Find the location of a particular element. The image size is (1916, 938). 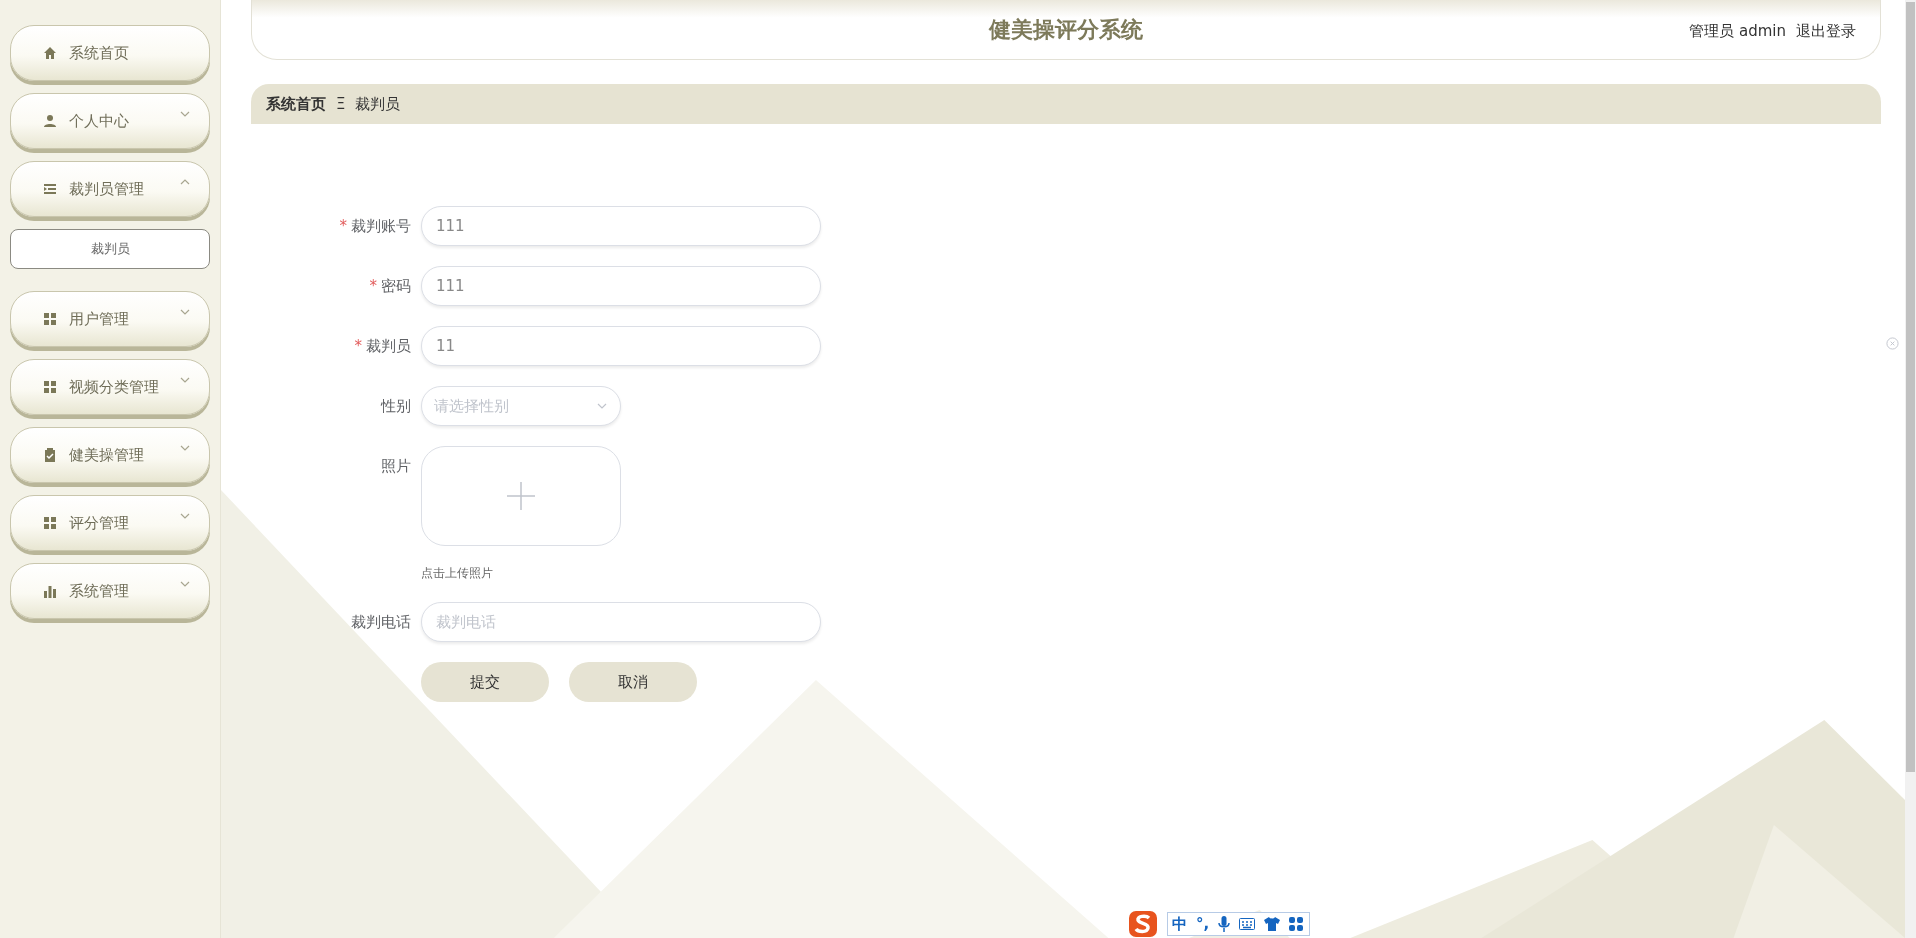

breadcrumb-item: 裁判员 is located at coordinates (378, 104).